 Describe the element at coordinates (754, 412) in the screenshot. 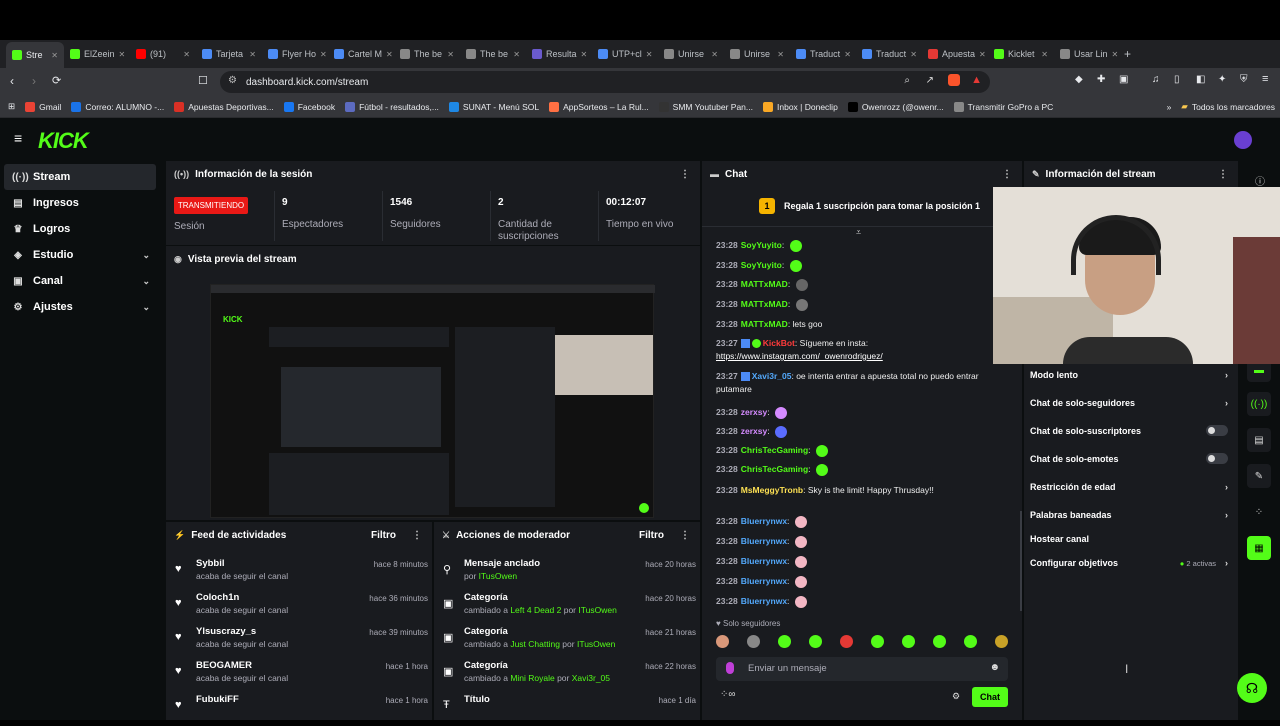

I see `chat-username: zerxsy` at that location.